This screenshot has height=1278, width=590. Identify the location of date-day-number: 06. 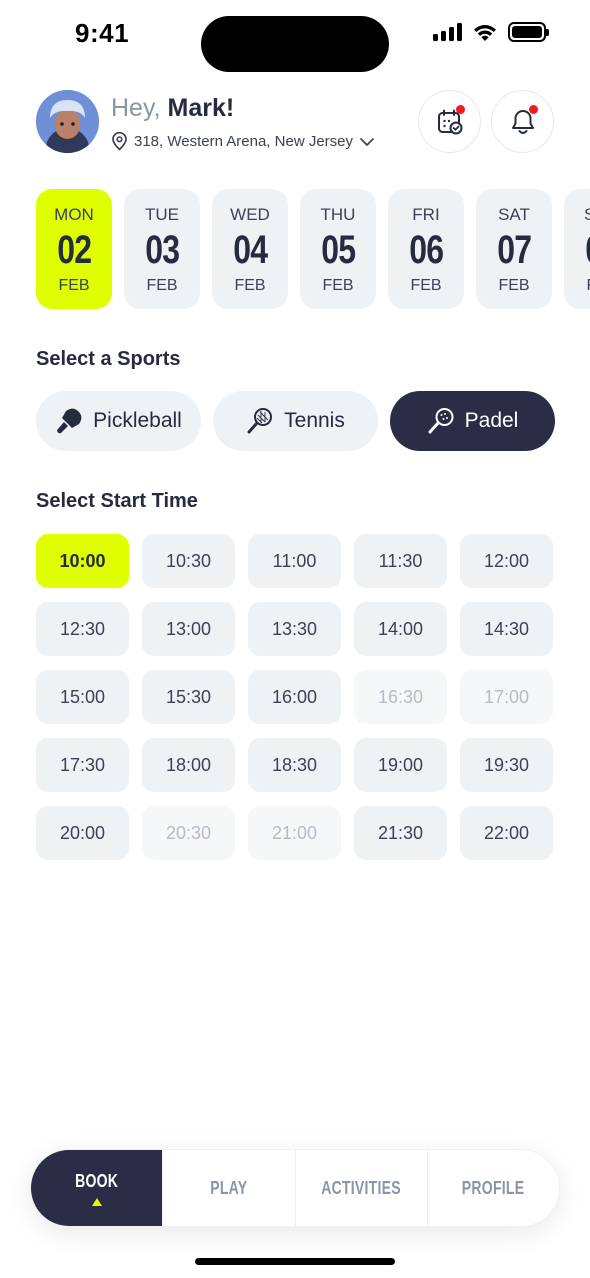
(426, 250).